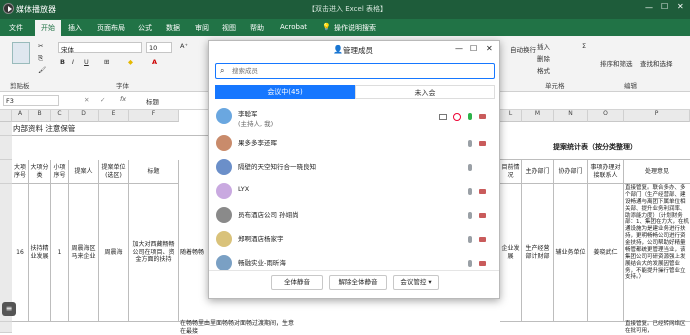 This screenshot has height=335, width=690. Describe the element at coordinates (538, 253) in the screenshot. I see `data-cell: 生产经营部计财部` at that location.